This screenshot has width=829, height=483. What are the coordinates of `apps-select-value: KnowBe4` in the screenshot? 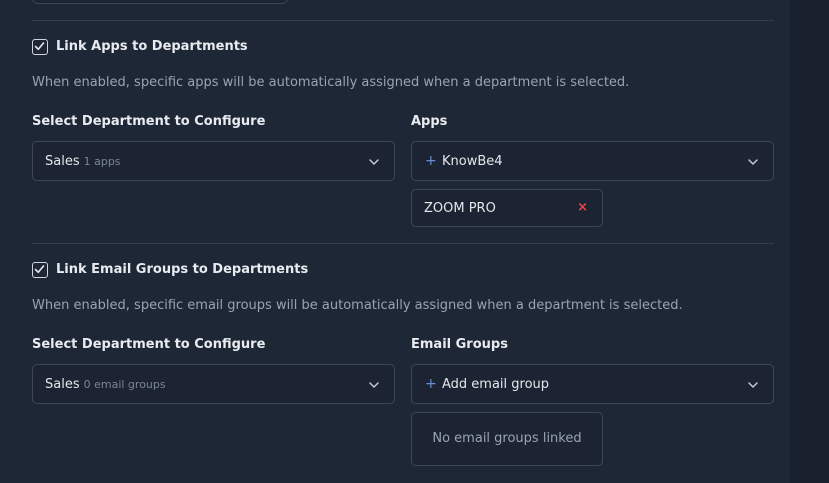 It's located at (472, 161).